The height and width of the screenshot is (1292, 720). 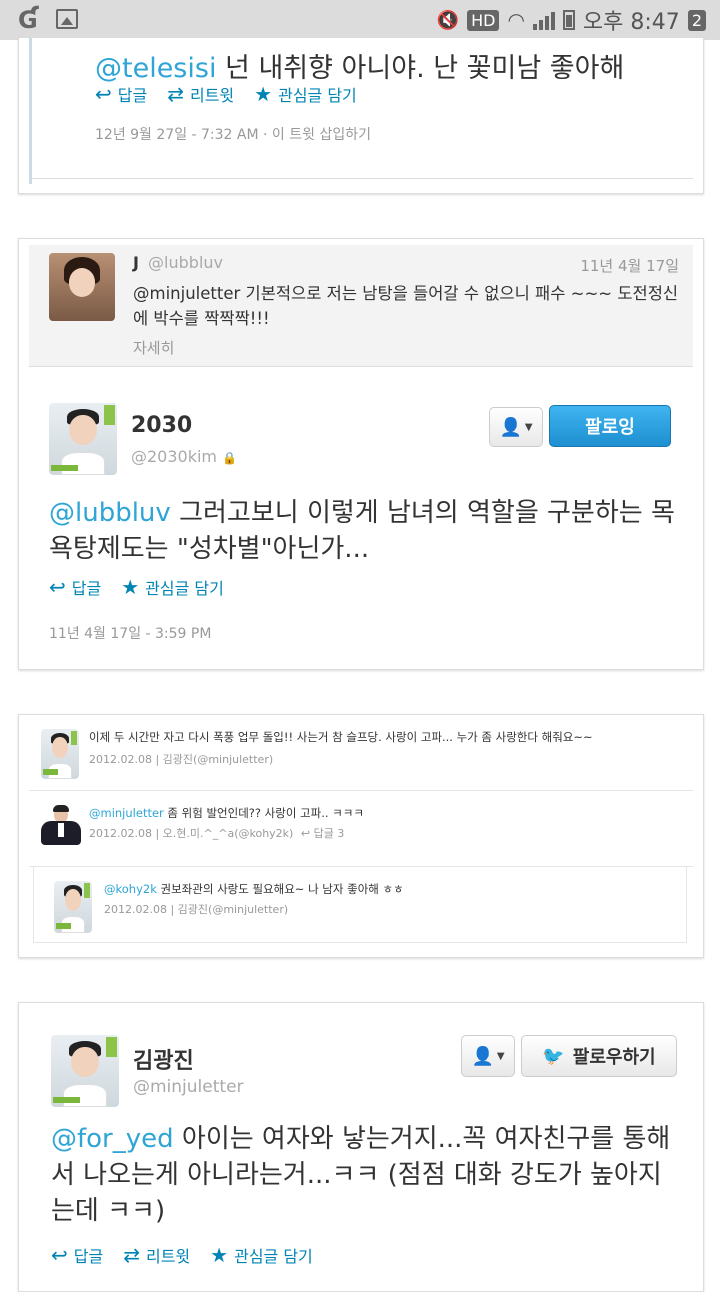 What do you see at coordinates (599, 1056) in the screenshot?
I see `follow-button: 🐦 팔로우하기` at bounding box center [599, 1056].